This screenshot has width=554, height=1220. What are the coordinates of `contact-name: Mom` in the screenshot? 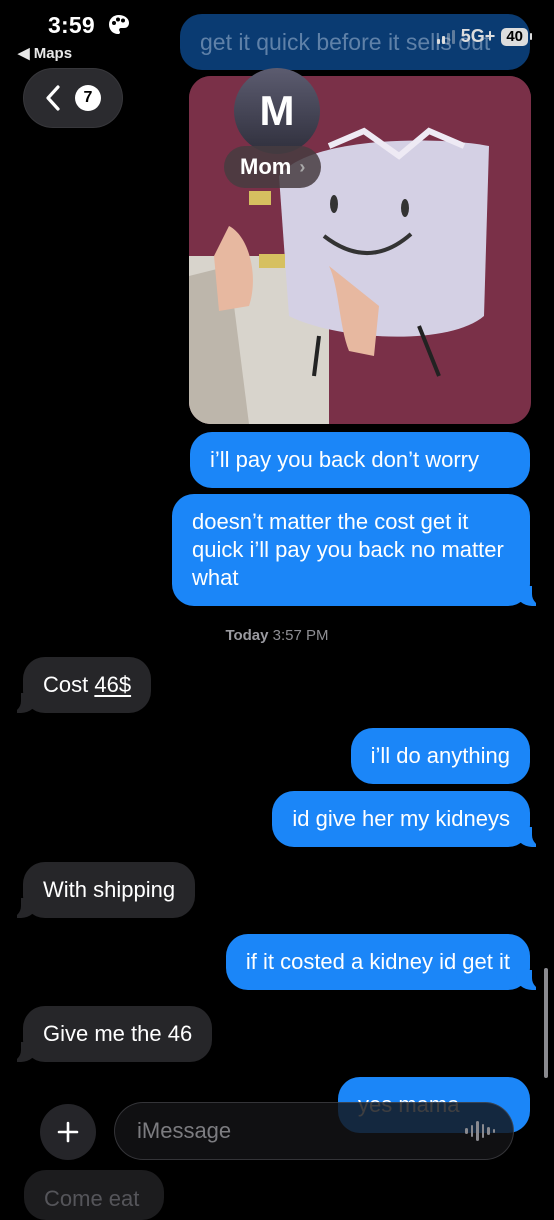 It's located at (266, 166).